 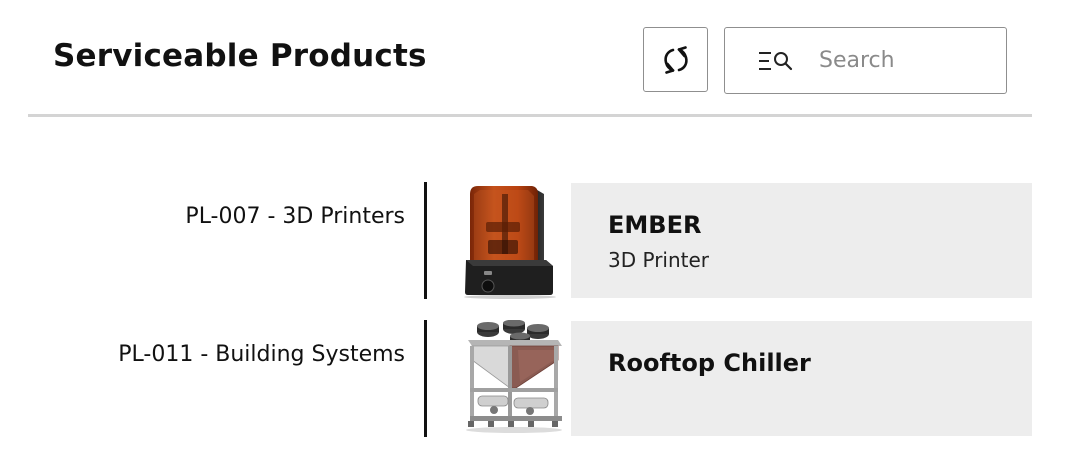 I want to click on product-card: EMBER 3D Printer, so click(x=801, y=240).